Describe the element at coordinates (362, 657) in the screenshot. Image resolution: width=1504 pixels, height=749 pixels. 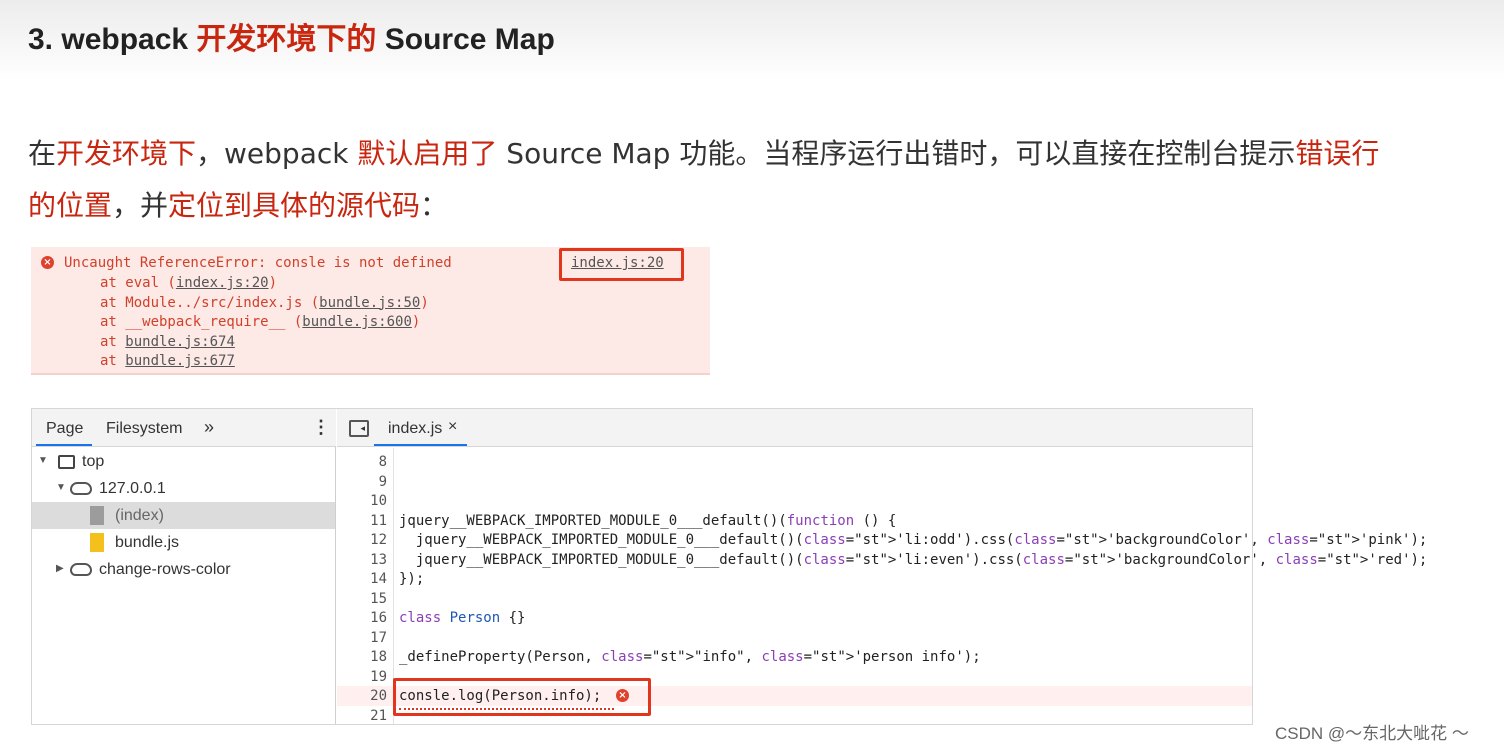
I see `line-number: 18` at that location.